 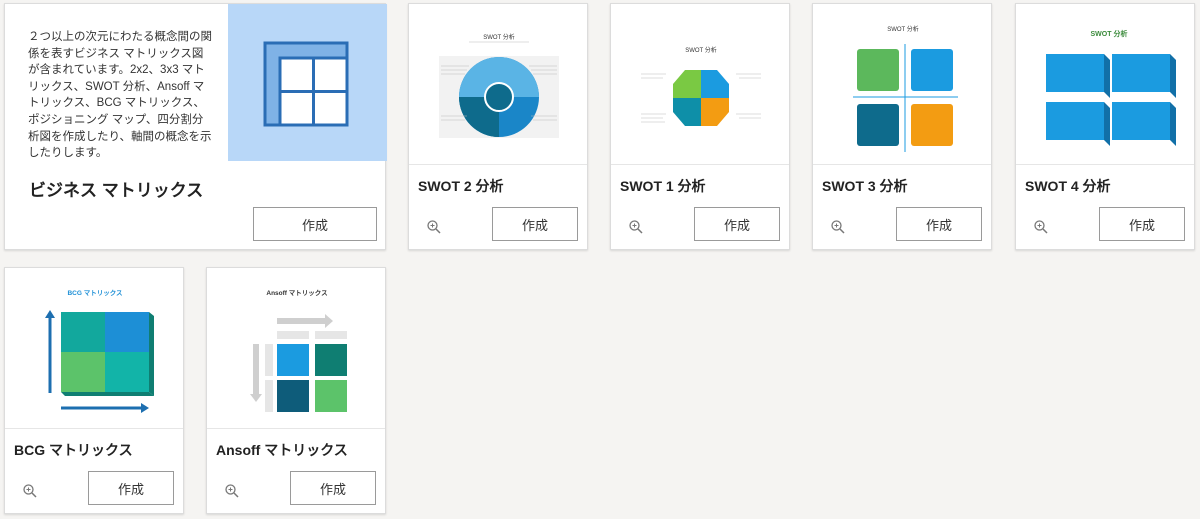 What do you see at coordinates (296, 348) in the screenshot?
I see `template-thumbnail: Ansoff マトリックス` at bounding box center [296, 348].